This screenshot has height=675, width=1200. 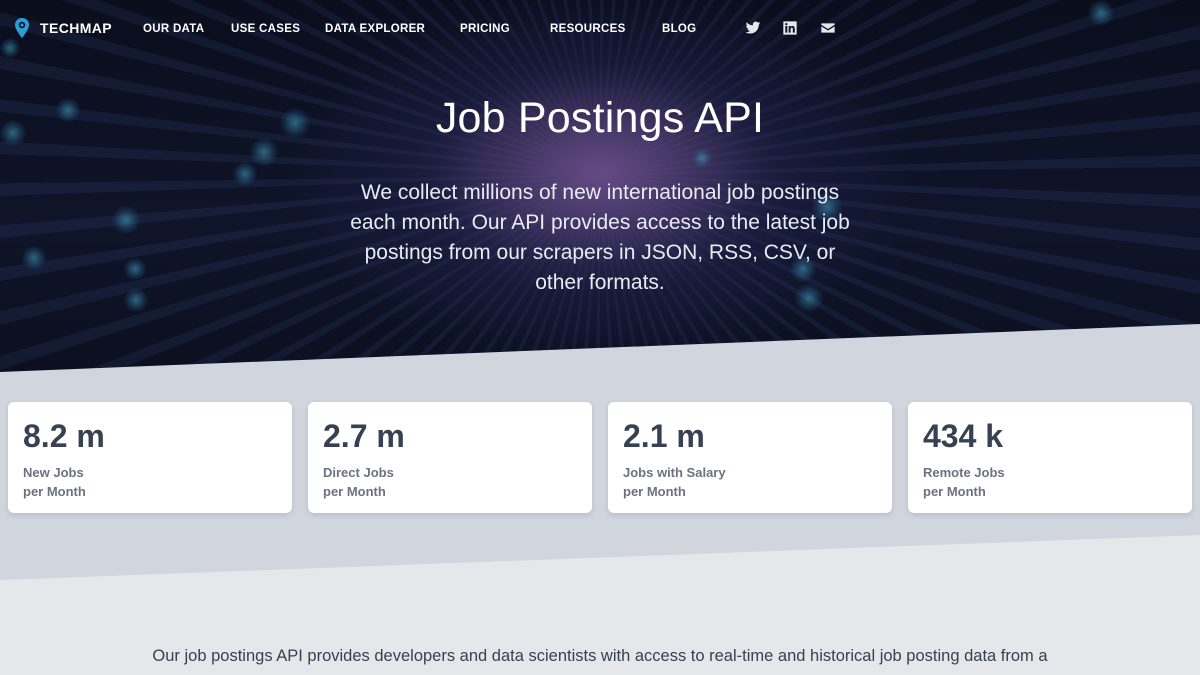 I want to click on stat-label-line1: New Jobs, so click(x=53, y=472).